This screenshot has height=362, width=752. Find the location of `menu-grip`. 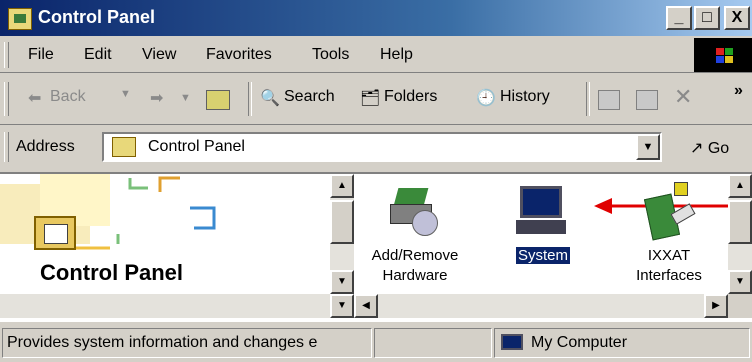

menu-grip is located at coordinates (6, 55).